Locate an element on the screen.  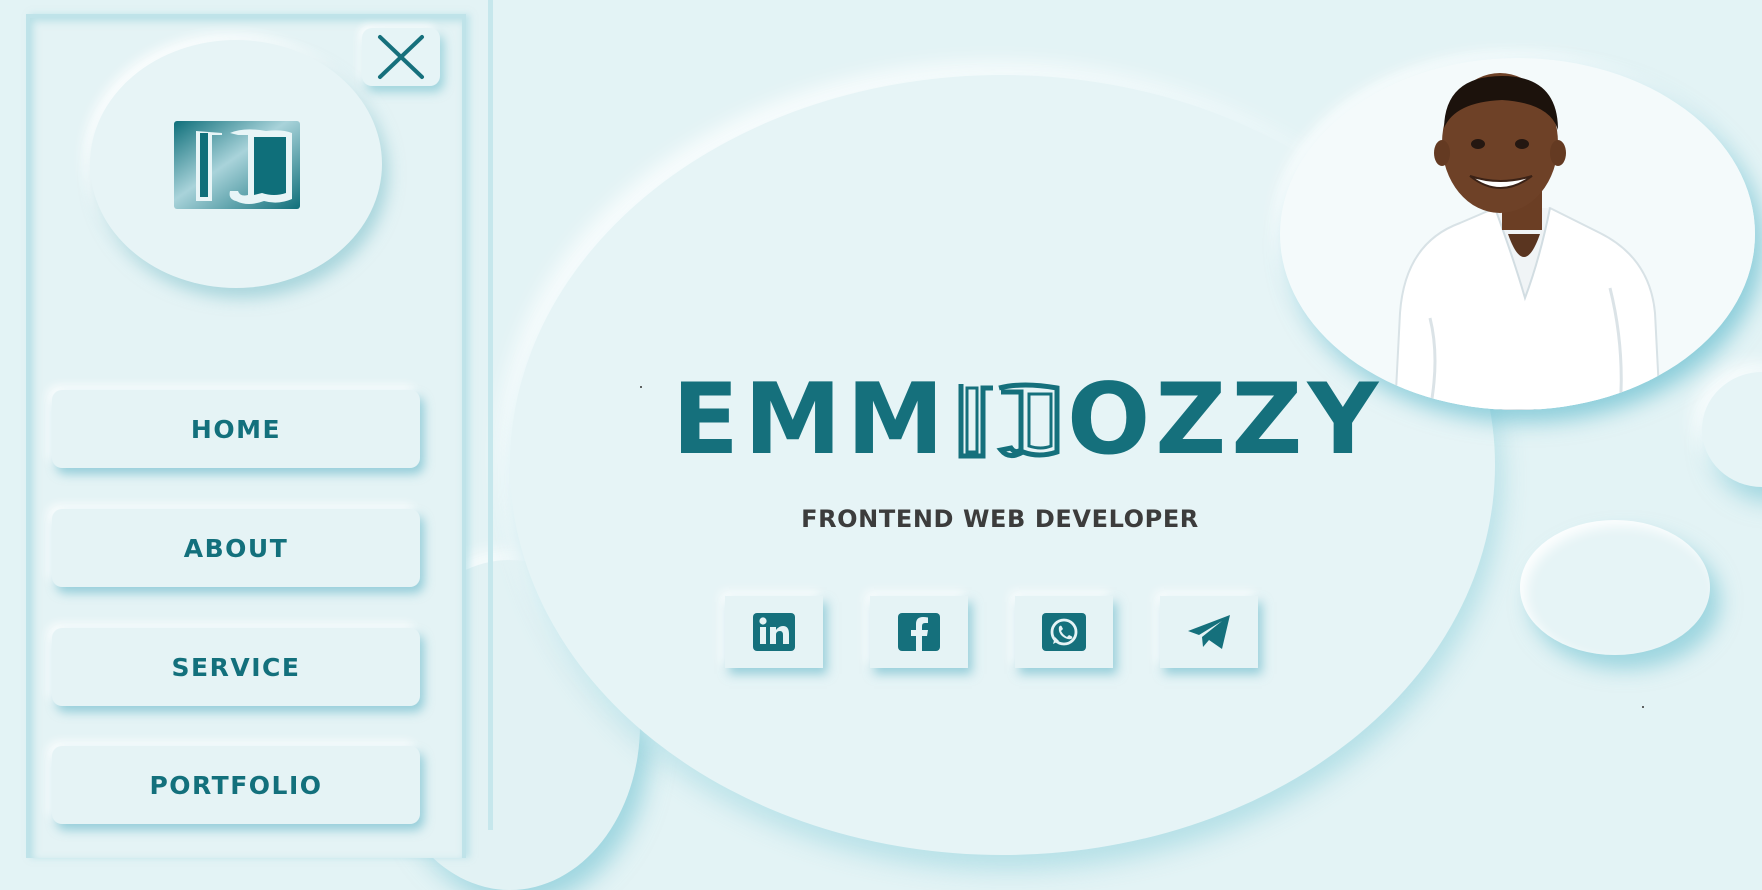
logo-icon is located at coordinates (237, 165).